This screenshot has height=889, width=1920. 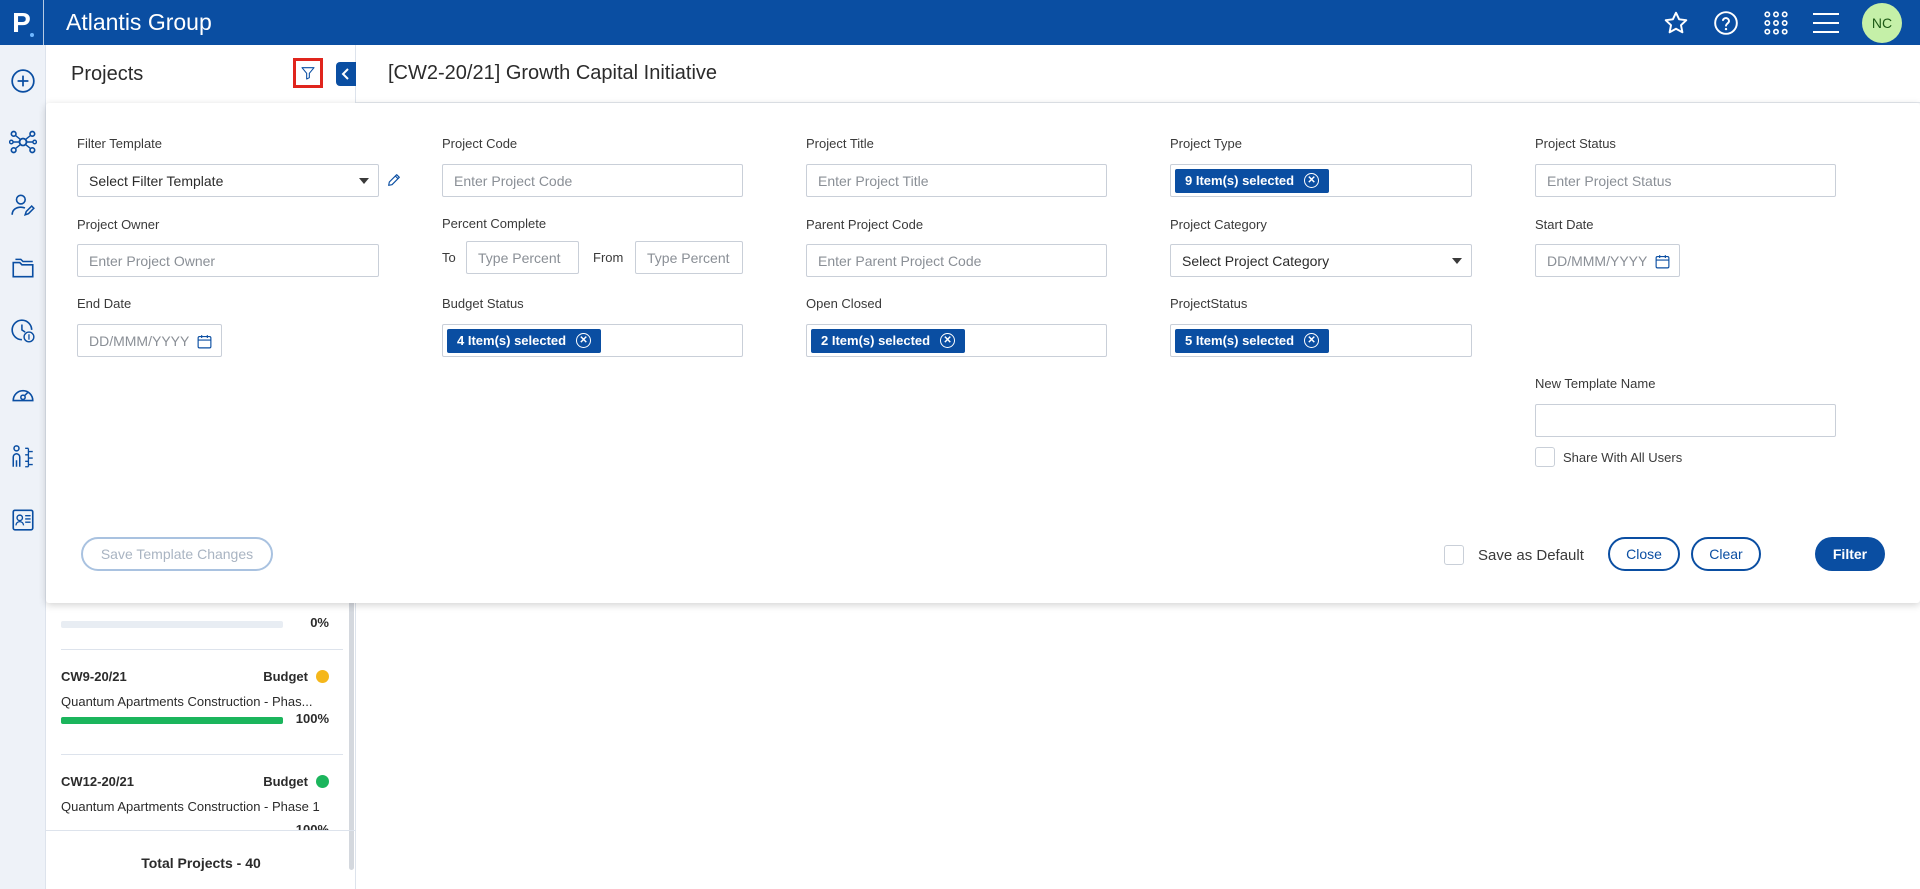 What do you see at coordinates (23, 331) in the screenshot?
I see `clock-dollar-icon` at bounding box center [23, 331].